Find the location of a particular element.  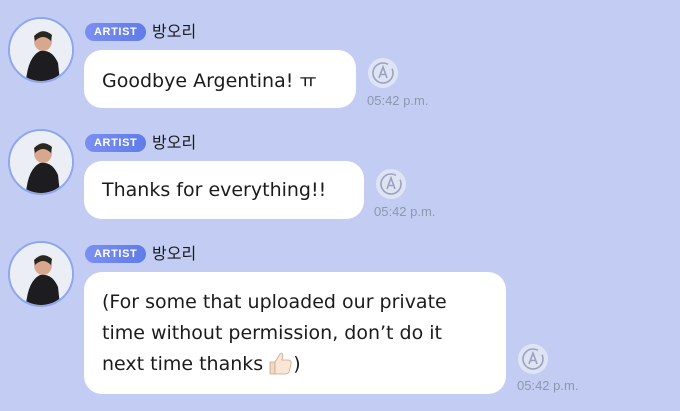

message-bubble: Thanks for everything!! is located at coordinates (224, 190).